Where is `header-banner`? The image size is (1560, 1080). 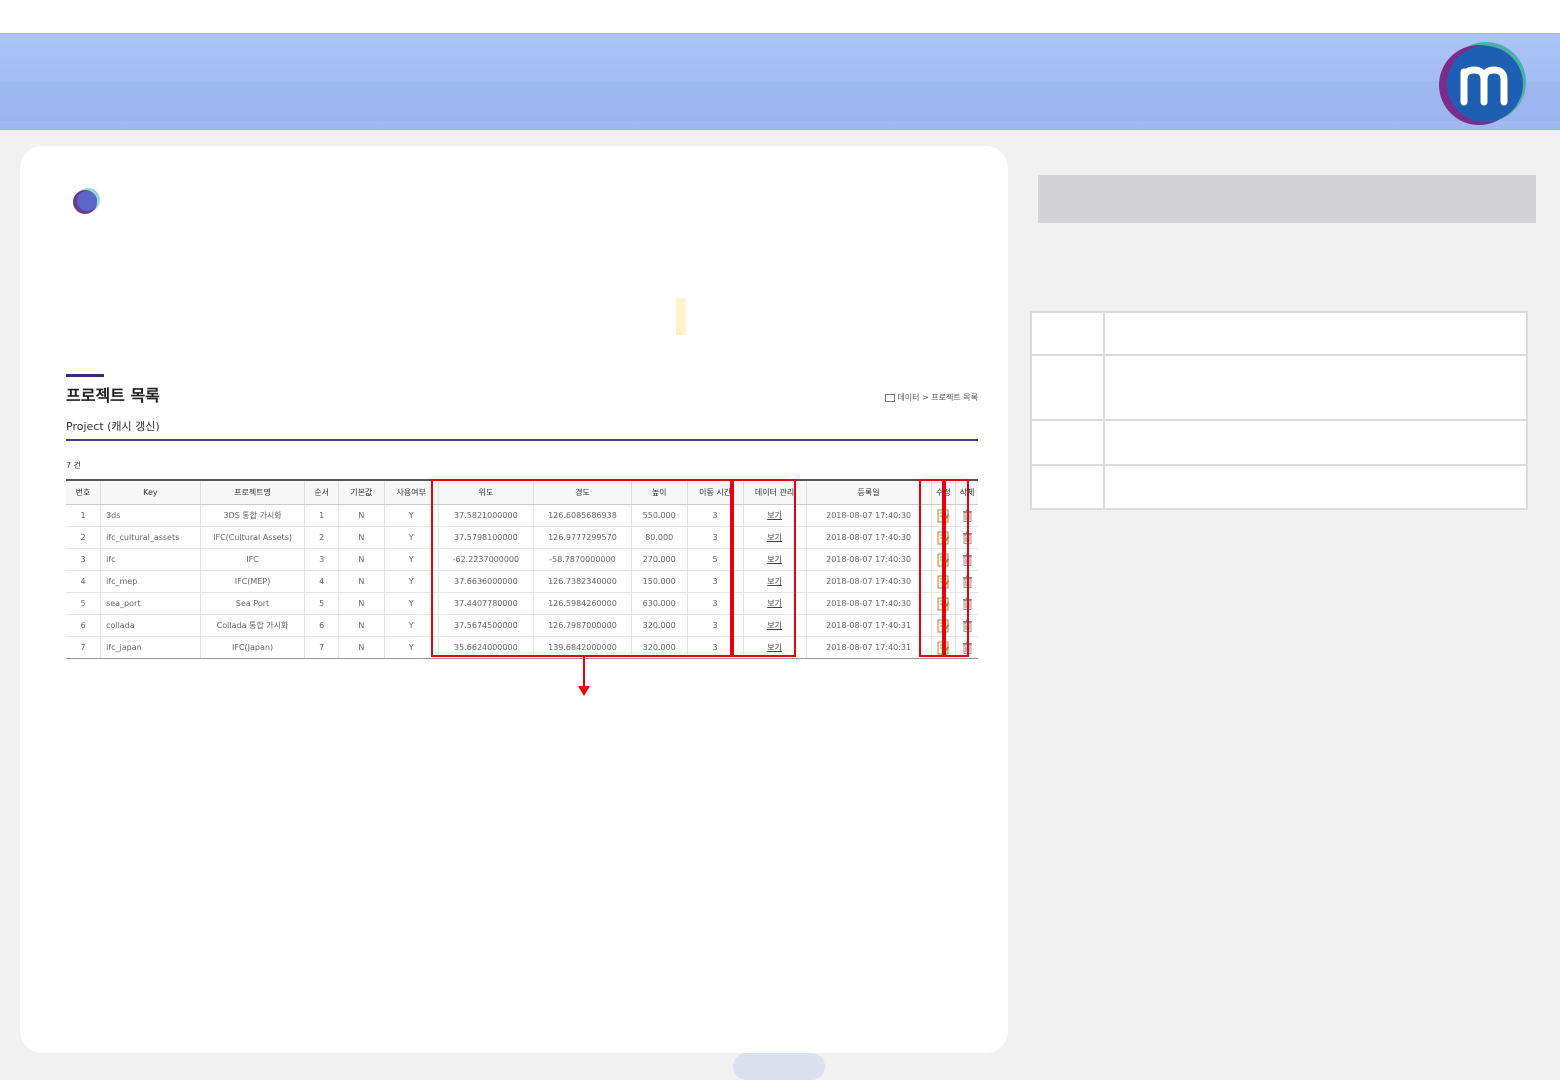
header-banner is located at coordinates (780, 81).